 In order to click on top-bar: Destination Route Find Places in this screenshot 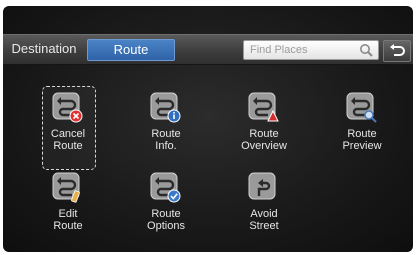, I will do `click(208, 49)`.